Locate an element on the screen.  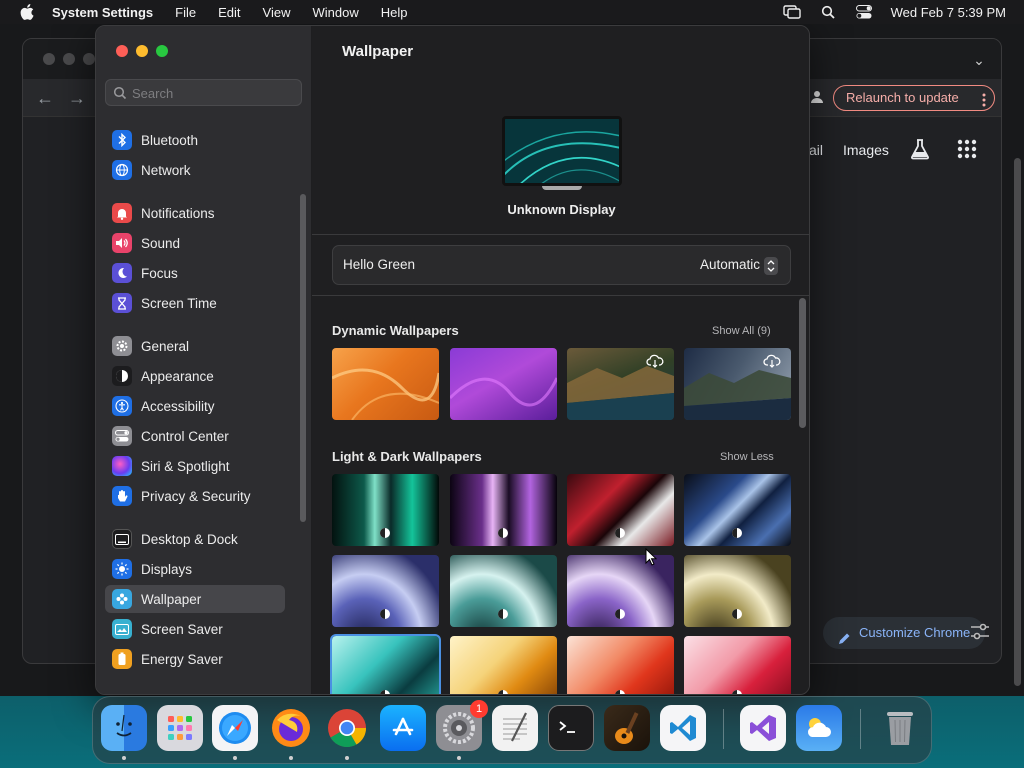
sidebar-item-sound: Sound is located at coordinates (195, 243).